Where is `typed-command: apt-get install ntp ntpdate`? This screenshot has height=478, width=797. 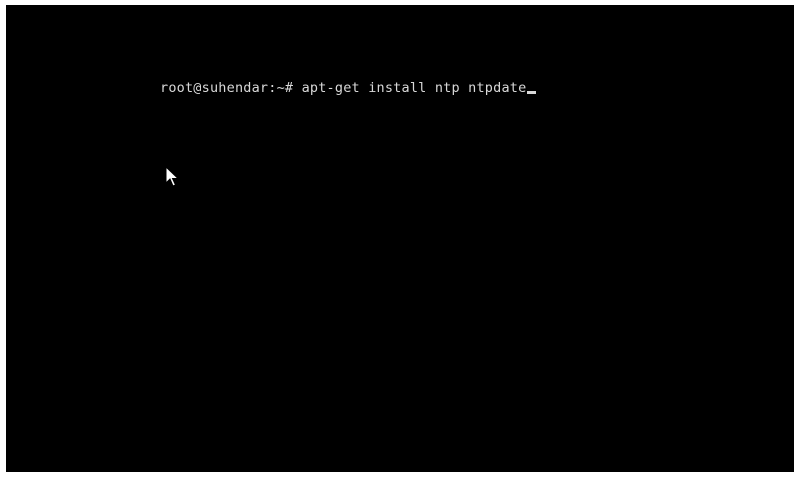 typed-command: apt-get install ntp ntpdate is located at coordinates (414, 88).